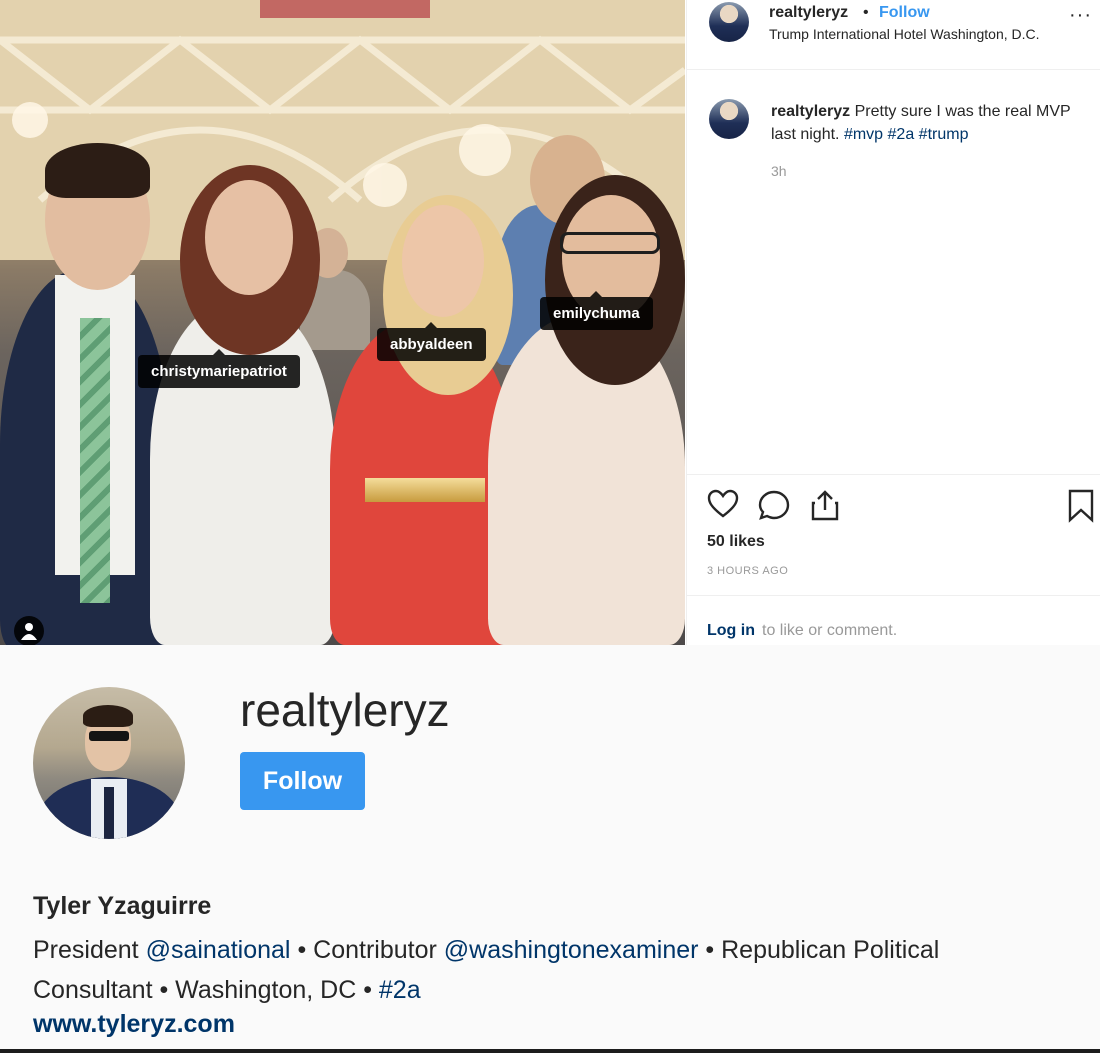  What do you see at coordinates (550, 1051) in the screenshot?
I see `bottom-border` at bounding box center [550, 1051].